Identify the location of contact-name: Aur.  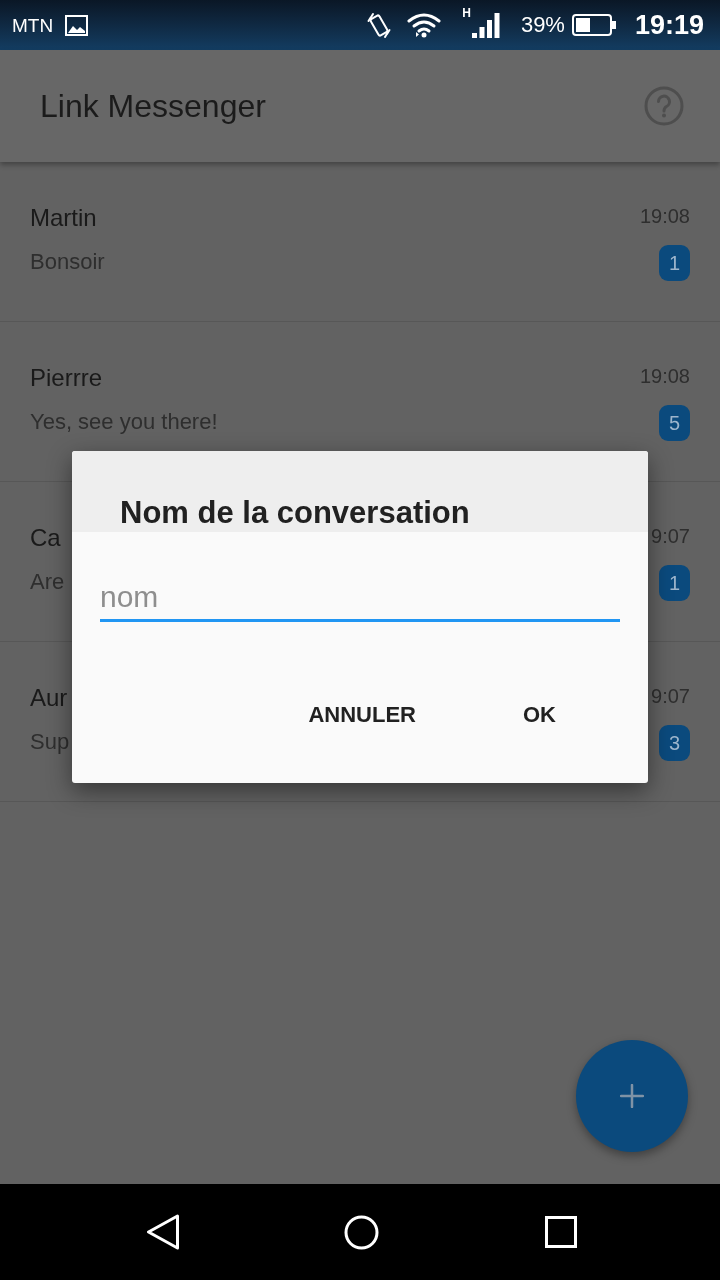
(49, 698).